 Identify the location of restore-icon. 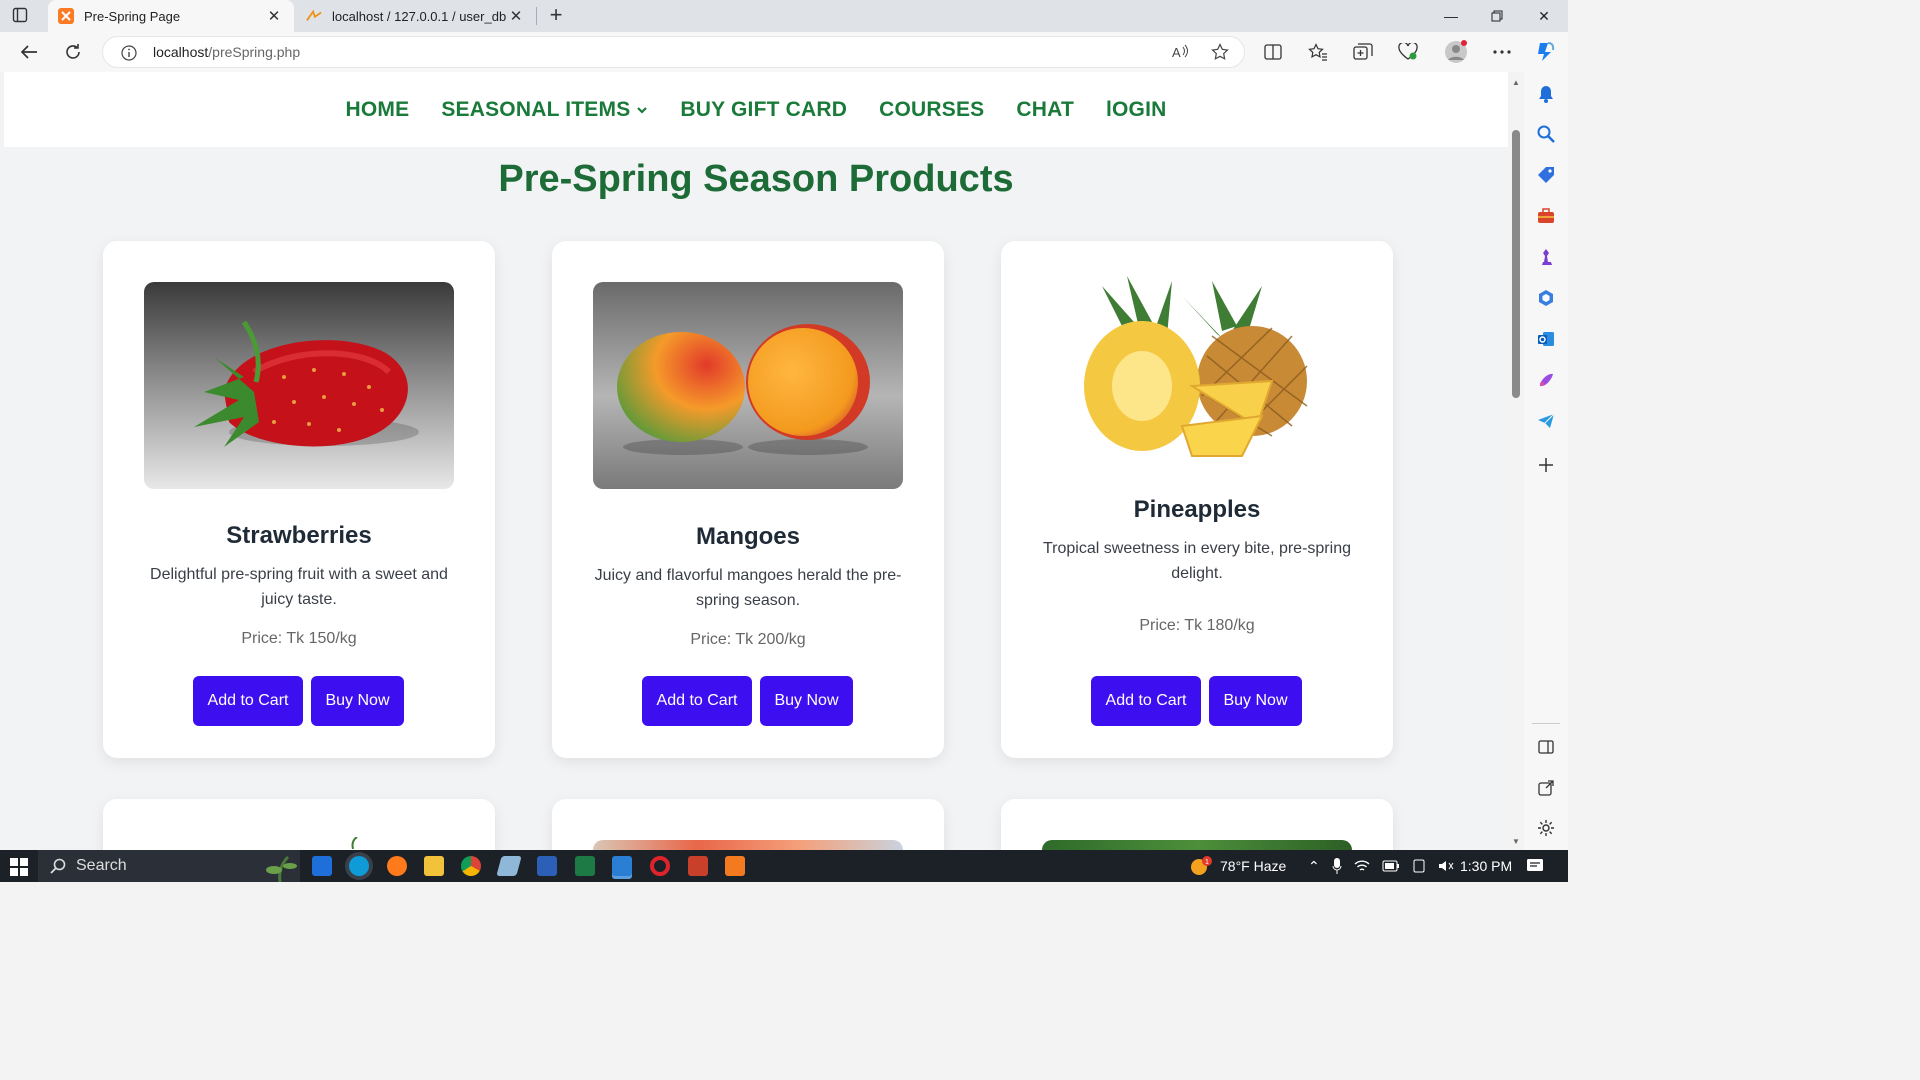
(1497, 16).